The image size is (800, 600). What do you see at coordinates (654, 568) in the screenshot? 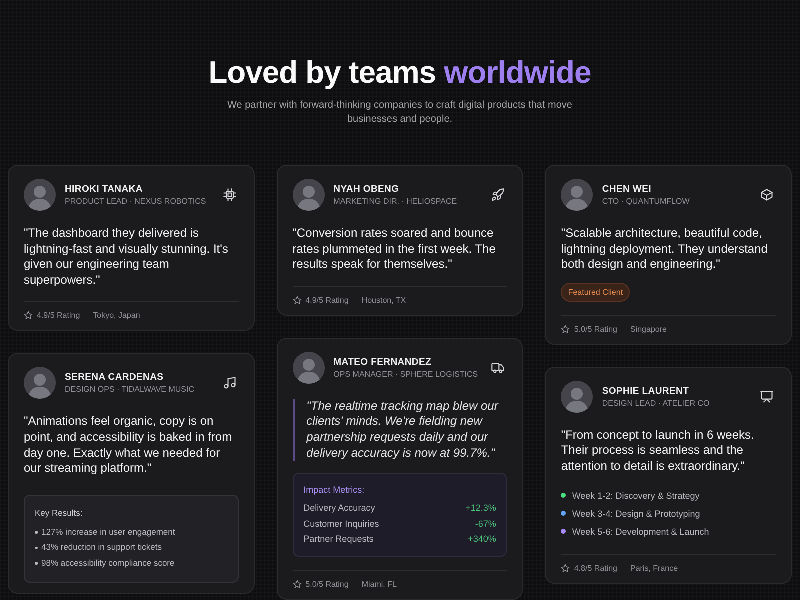
I see `location-text: Paris, France` at bounding box center [654, 568].